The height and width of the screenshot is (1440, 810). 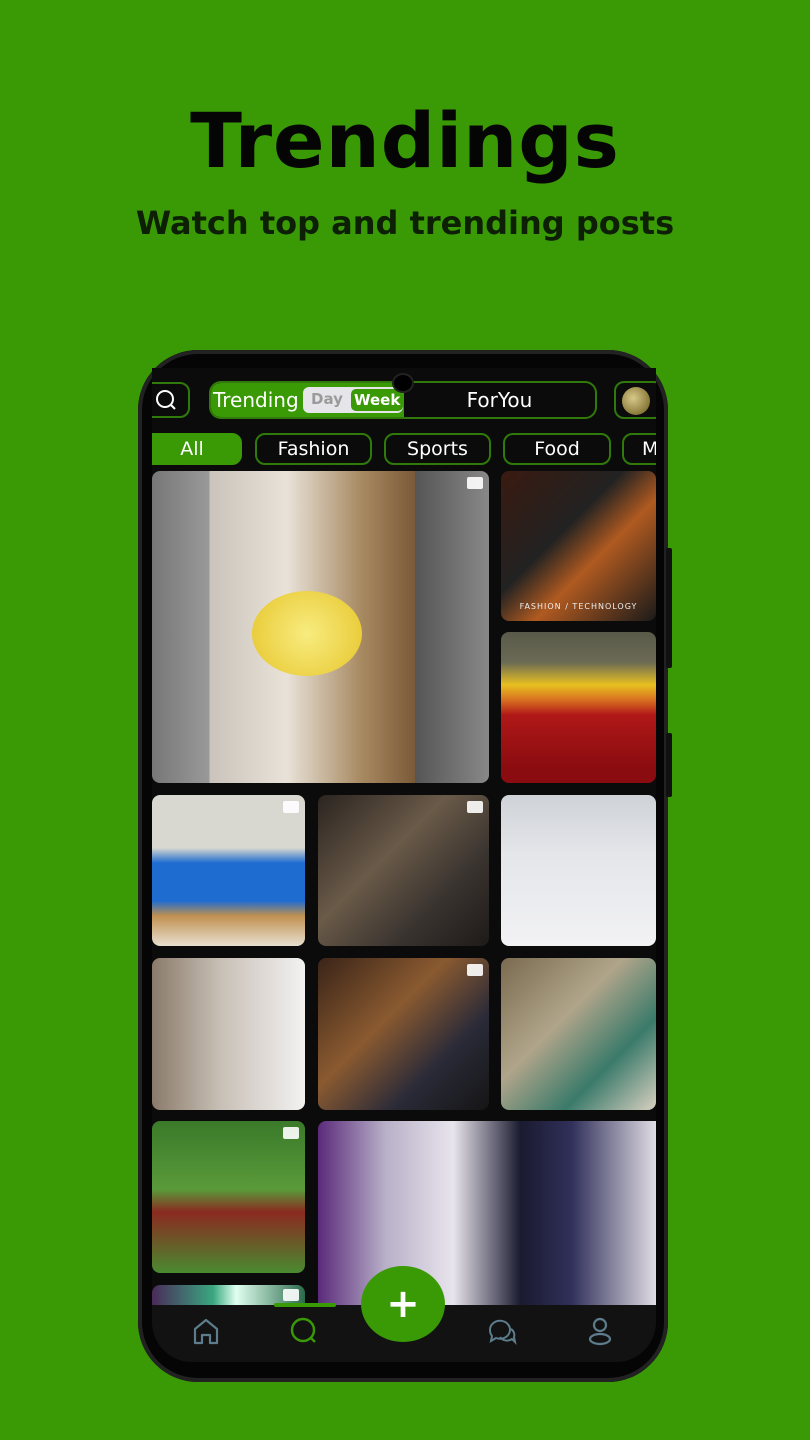 I want to click on camera-notch, so click(x=403, y=383).